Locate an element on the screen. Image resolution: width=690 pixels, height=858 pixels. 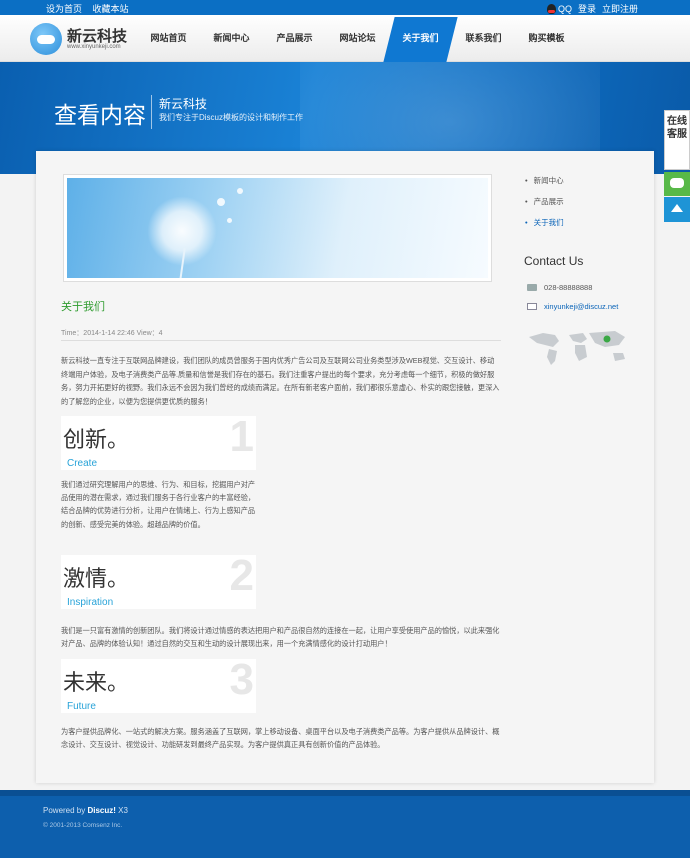
section-title-cn: 激情。 is located at coordinates (96, 578).